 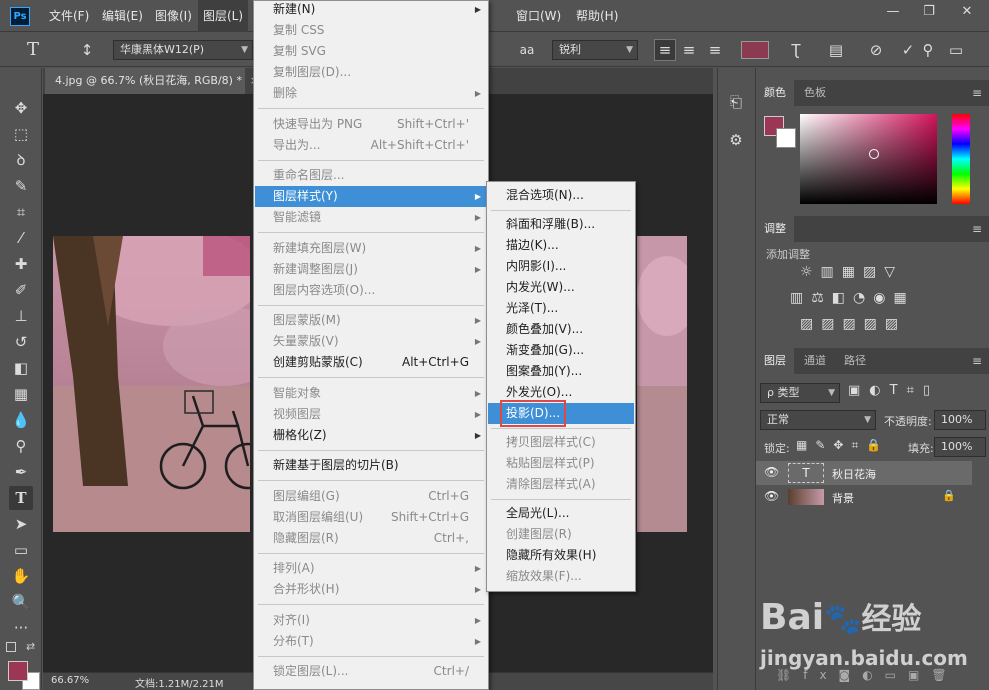 I want to click on cancel-icon: ⊘, so click(x=876, y=50).